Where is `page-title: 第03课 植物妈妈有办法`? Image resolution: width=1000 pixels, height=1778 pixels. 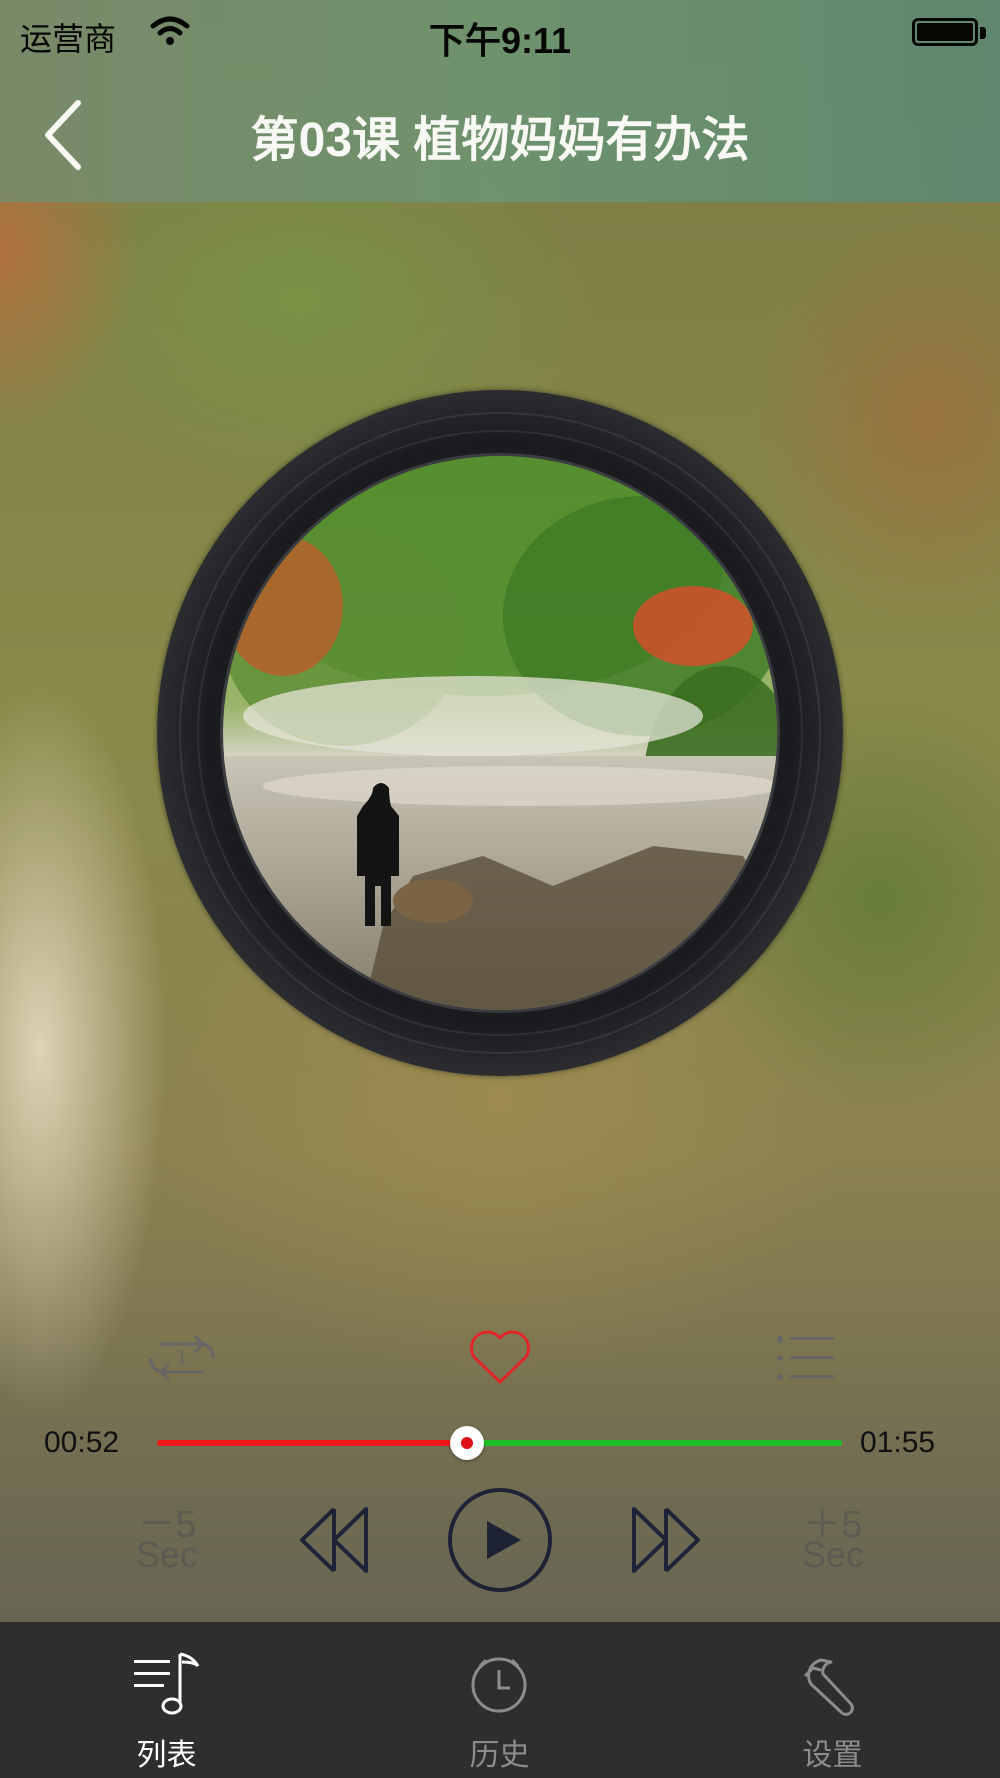
page-title: 第03课 植物妈妈有办法 is located at coordinates (500, 140).